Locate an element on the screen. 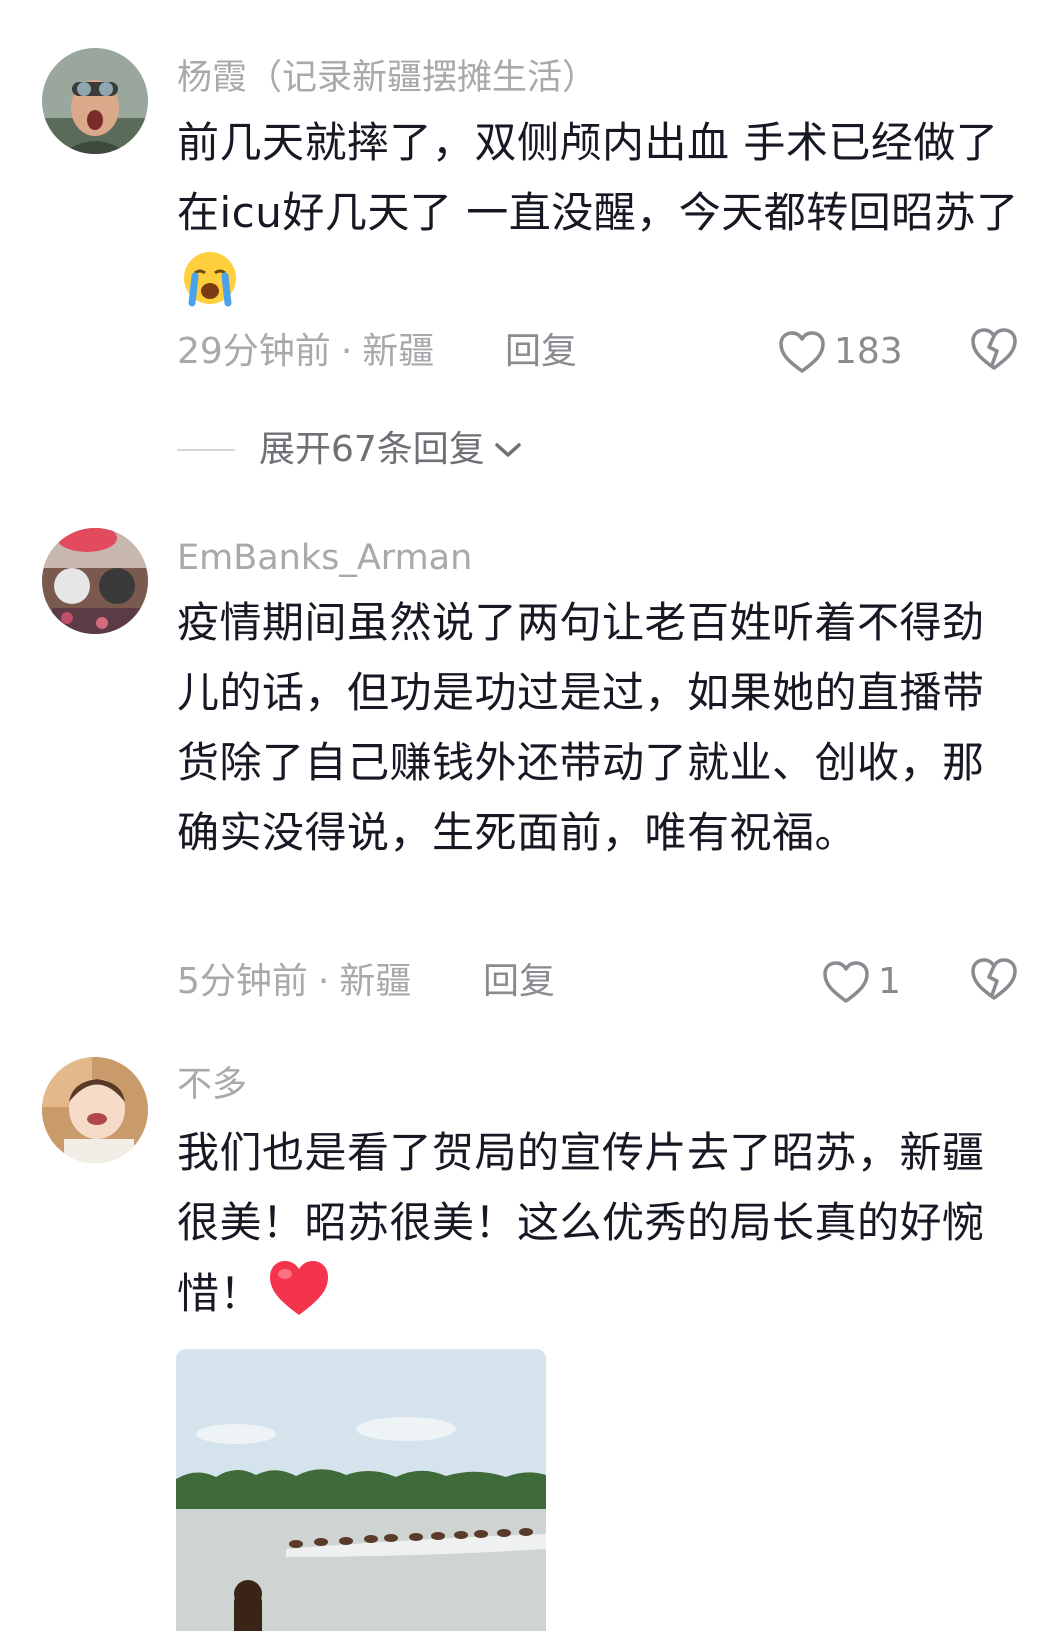  comment-attachment-image is located at coordinates (361, 1490).